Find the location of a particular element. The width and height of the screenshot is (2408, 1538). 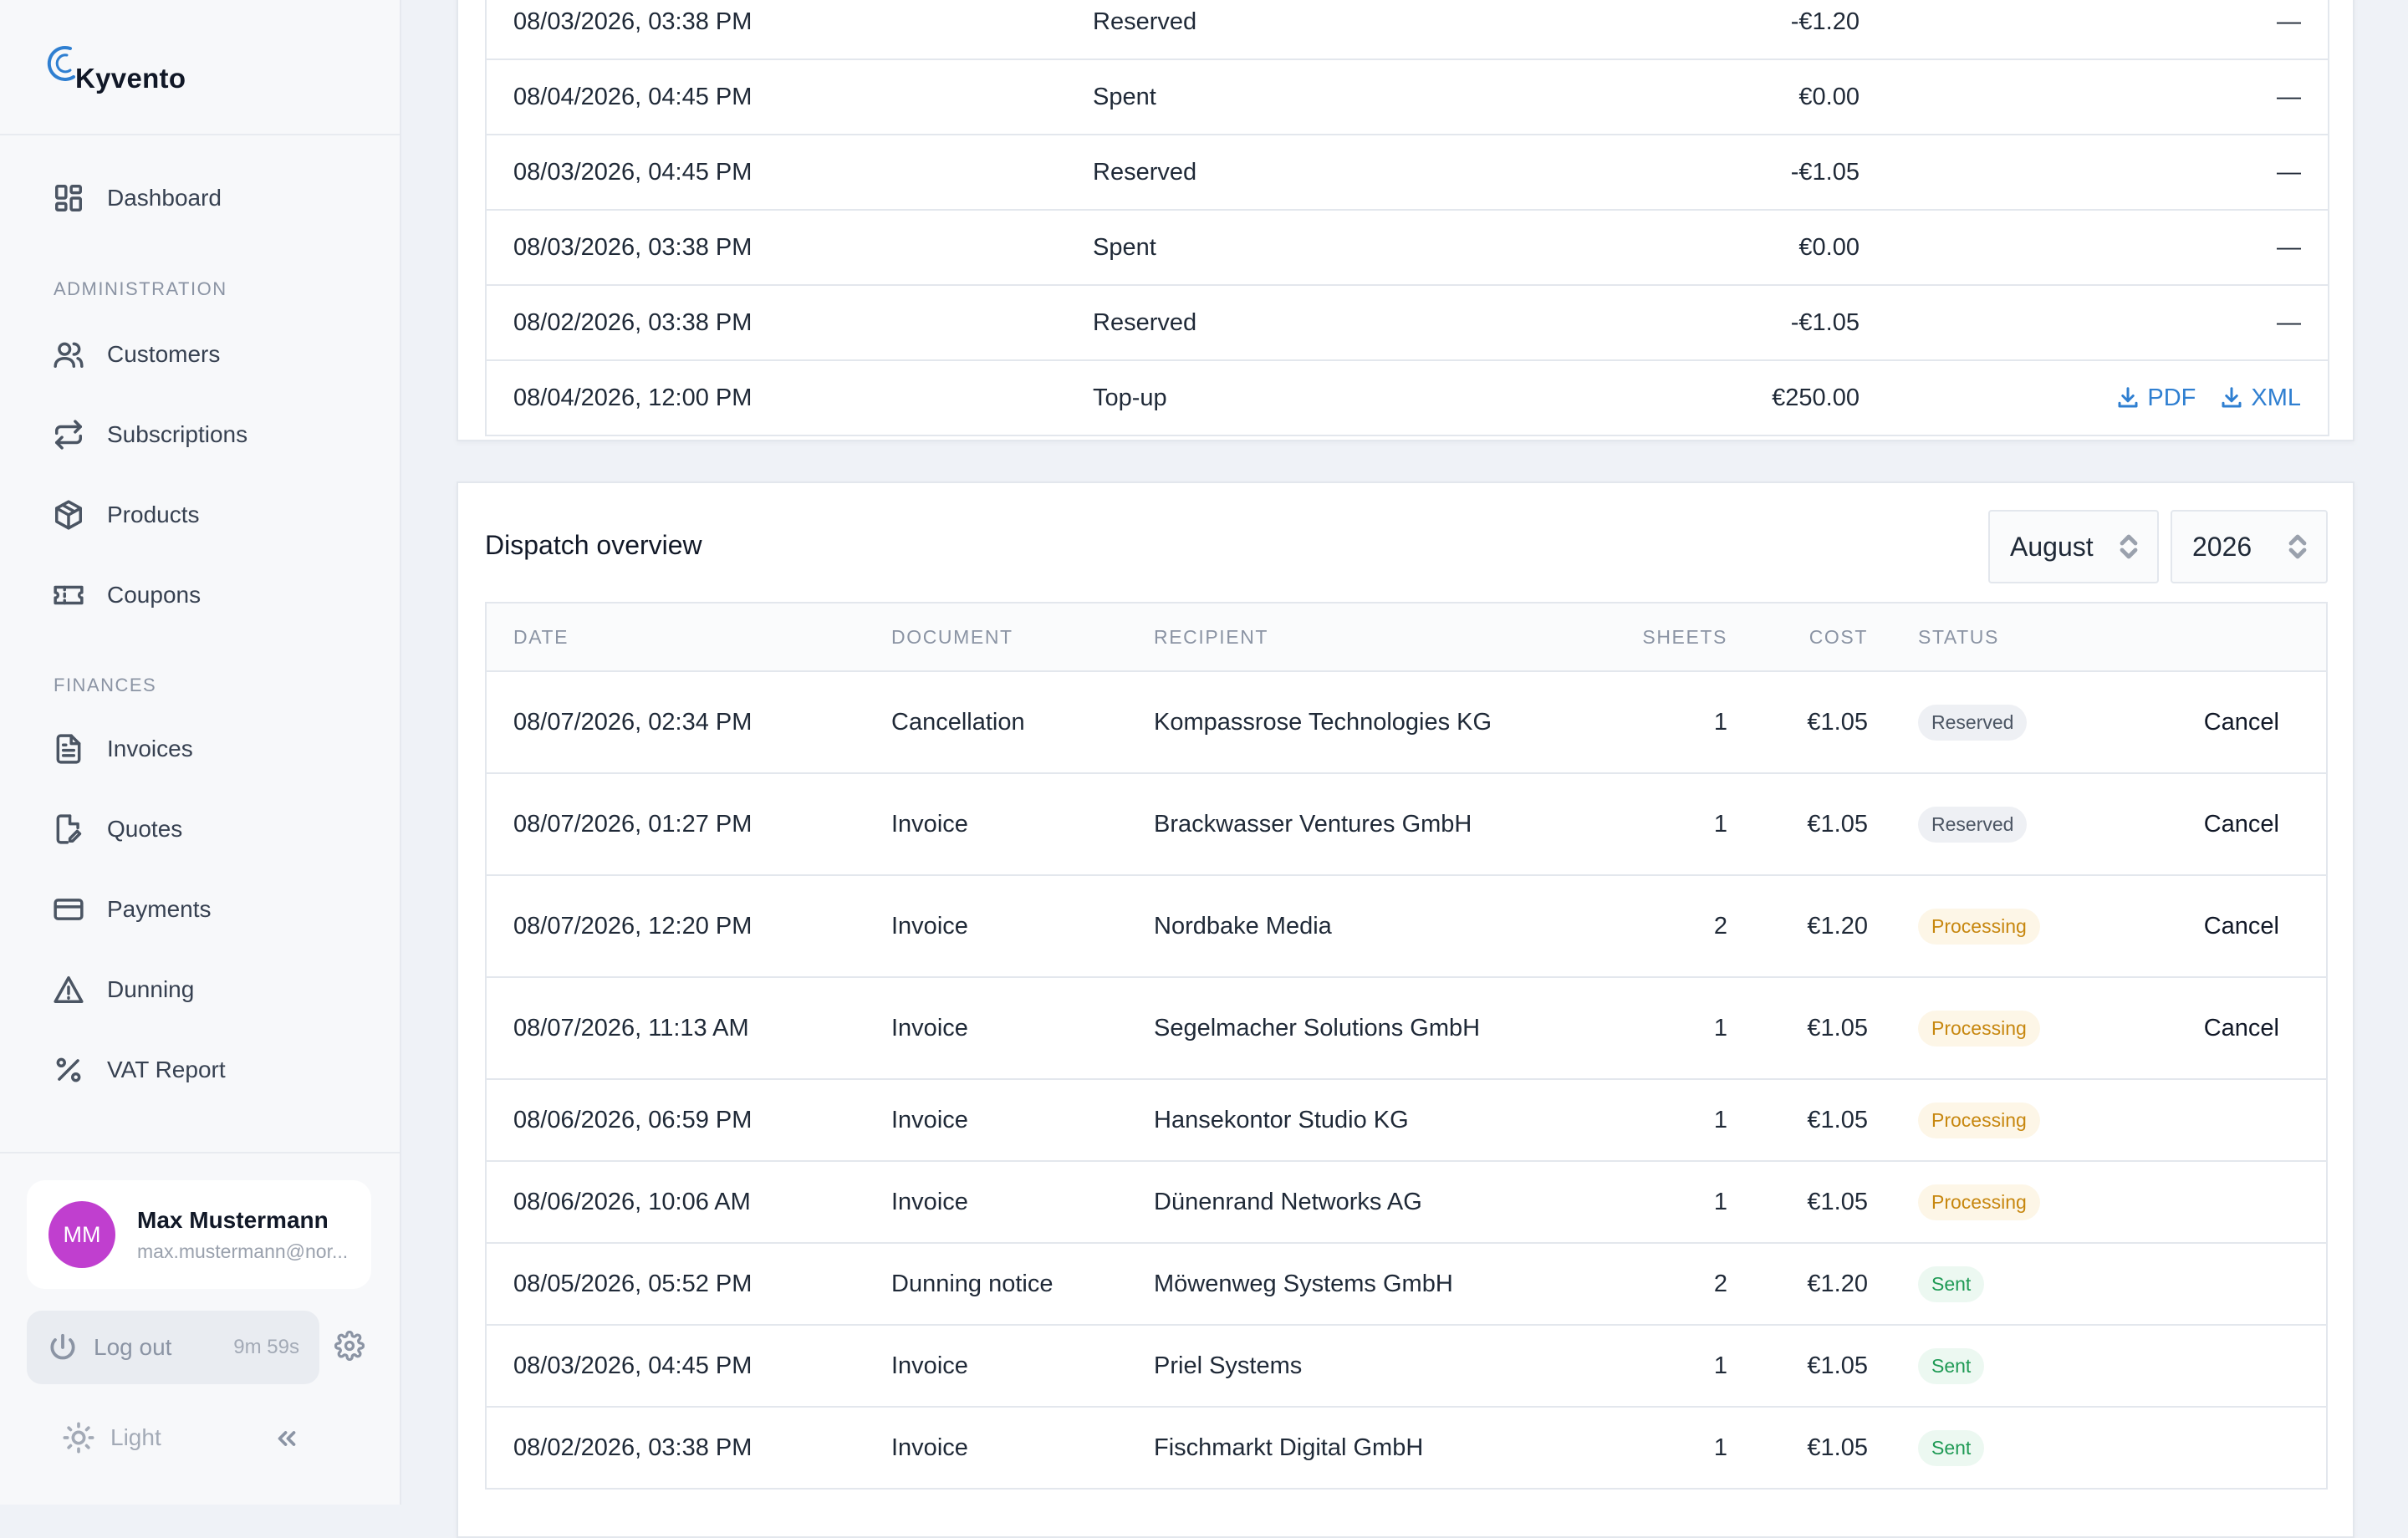

power-icon is located at coordinates (62, 1347).